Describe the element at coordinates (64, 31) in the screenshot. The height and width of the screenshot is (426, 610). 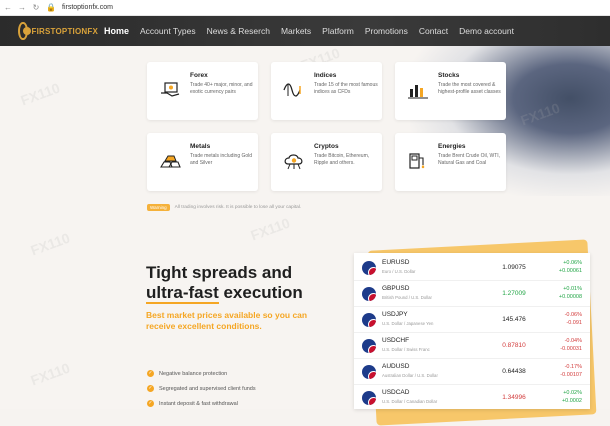
I see `logo-text: FIRSTOPTIONFX` at that location.